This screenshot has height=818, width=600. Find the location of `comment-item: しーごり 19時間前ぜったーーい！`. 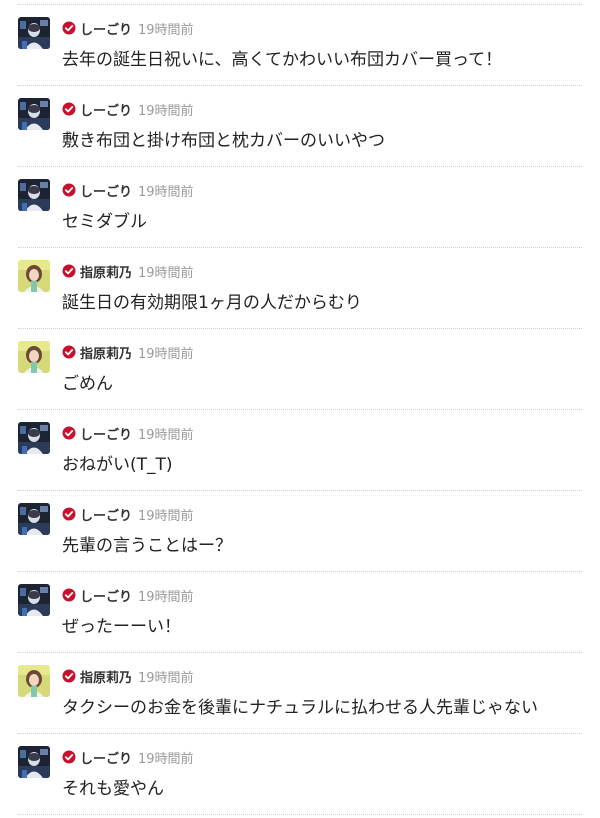

comment-item: しーごり 19時間前ぜったーーい！ is located at coordinates (300, 612).